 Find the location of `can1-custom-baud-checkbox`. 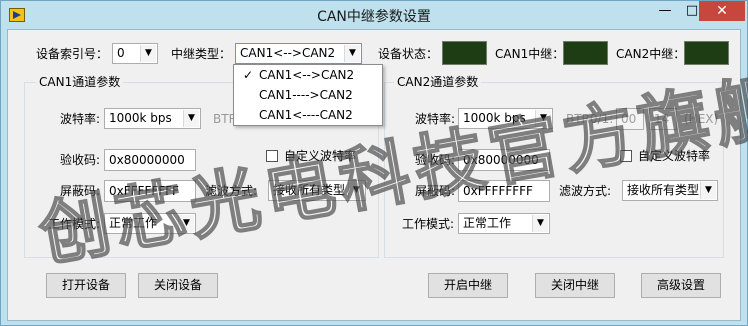

can1-custom-baud-checkbox is located at coordinates (272, 156).